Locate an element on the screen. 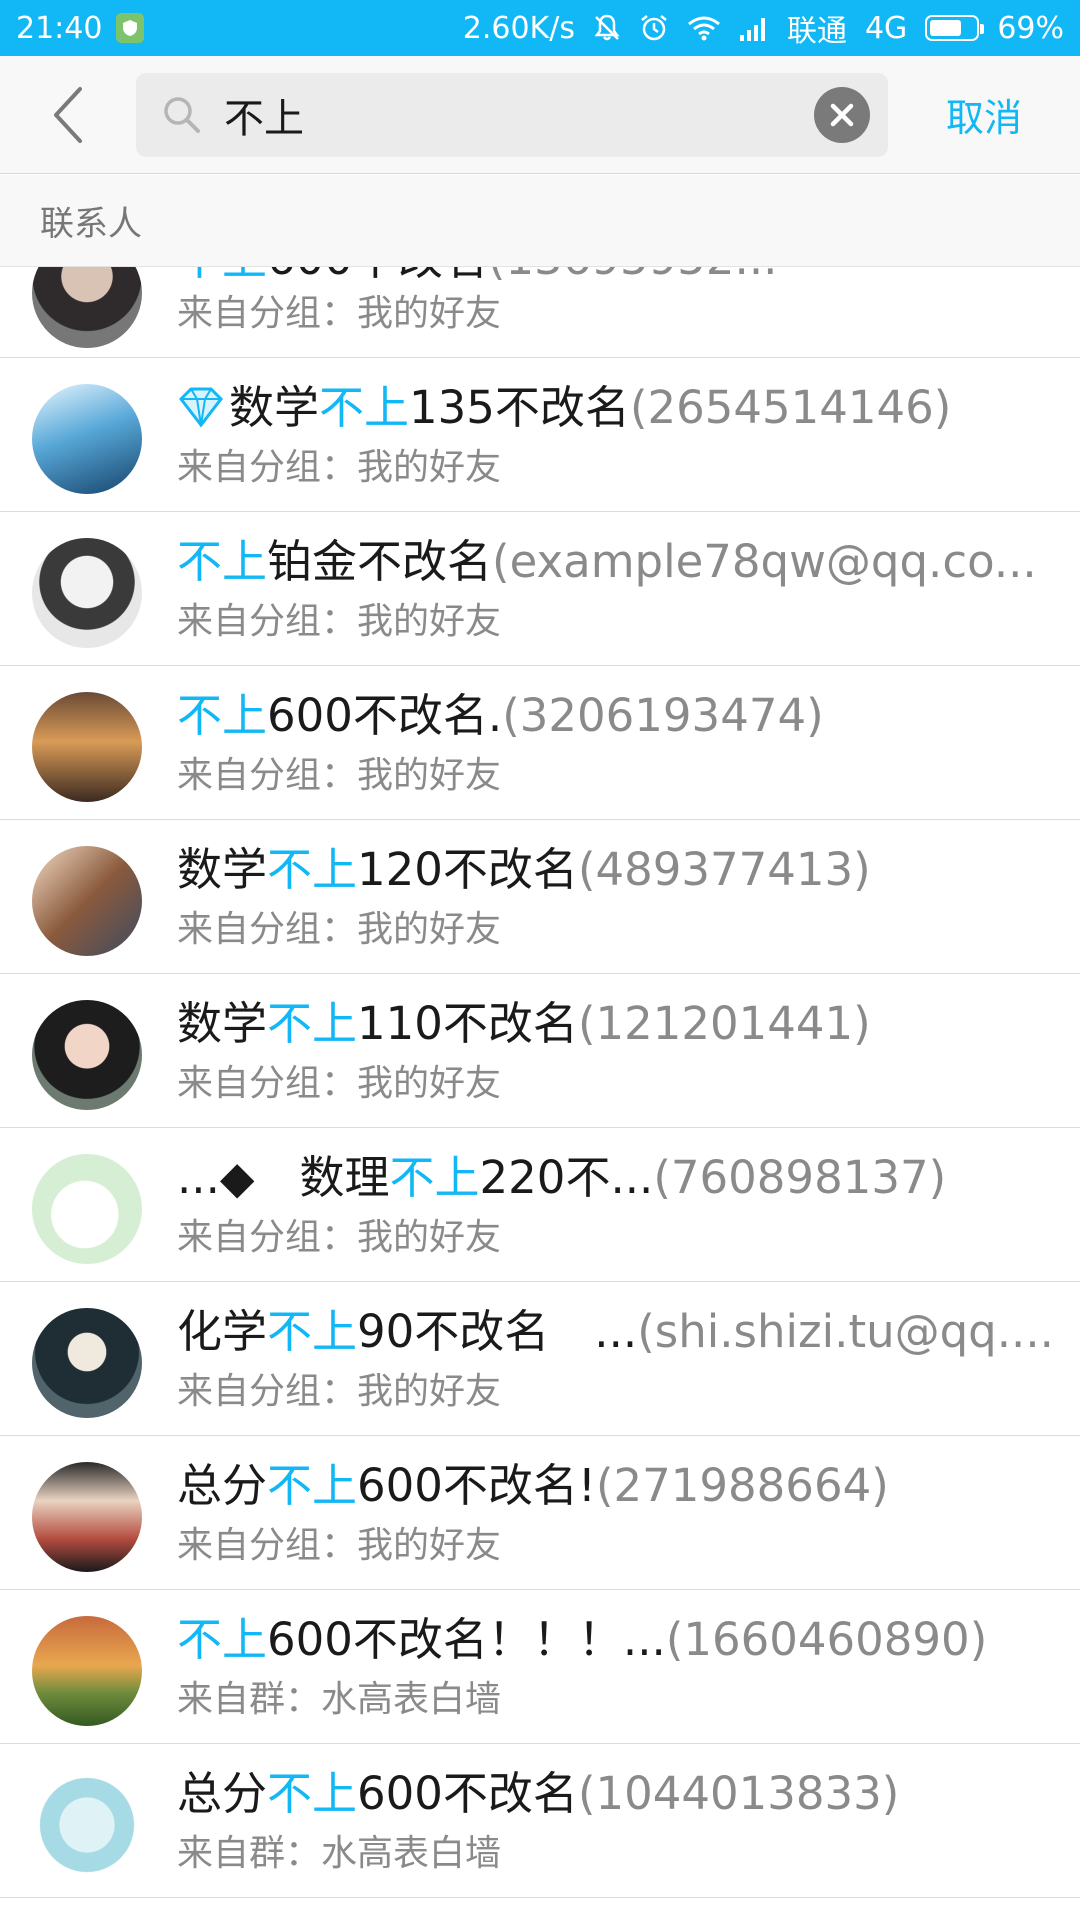  name-suffix: 110不改名 is located at coordinates (467, 1023).